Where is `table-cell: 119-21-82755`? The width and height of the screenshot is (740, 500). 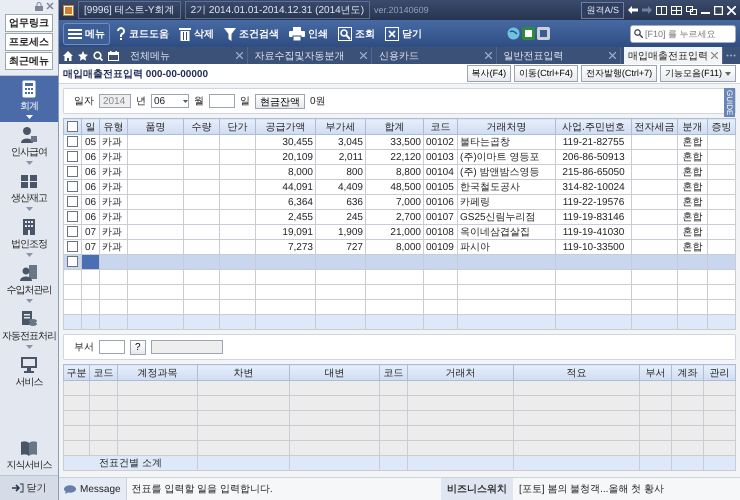 table-cell: 119-21-82755 is located at coordinates (594, 142).